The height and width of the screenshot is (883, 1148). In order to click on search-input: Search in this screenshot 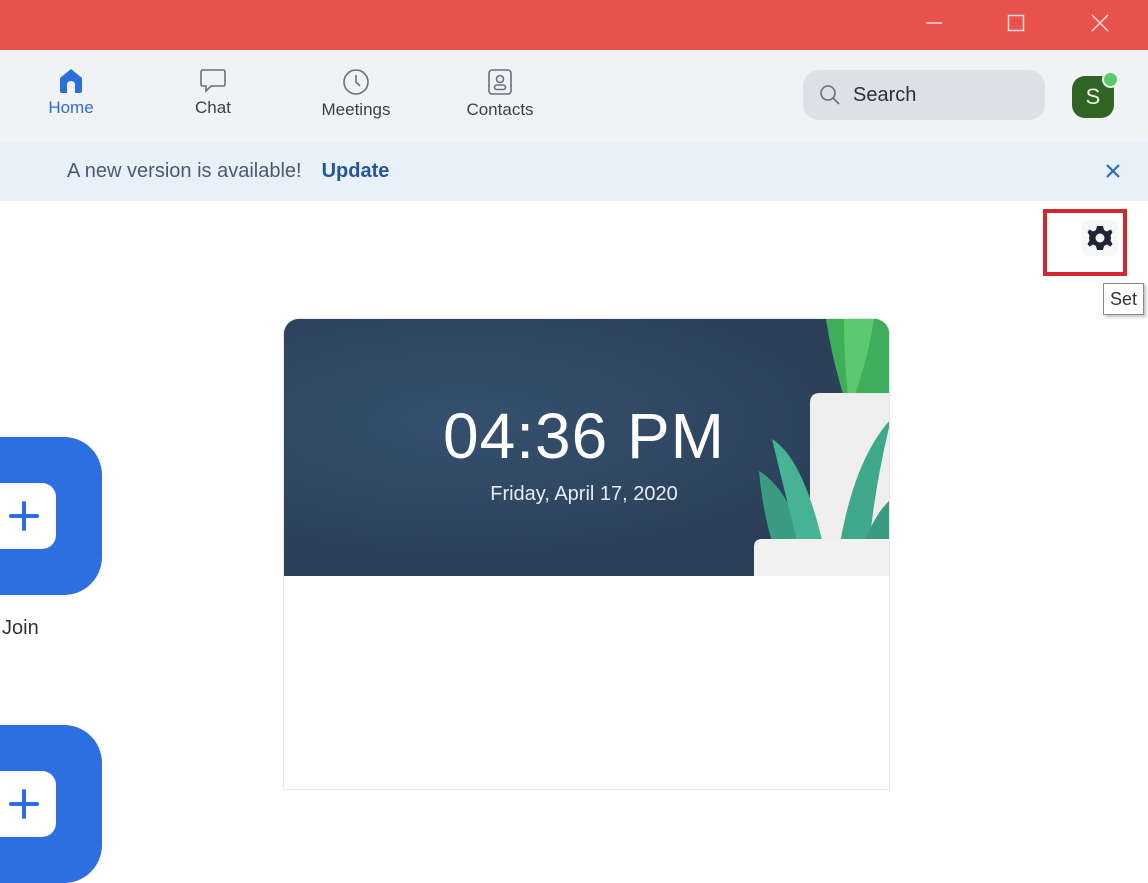, I will do `click(924, 95)`.